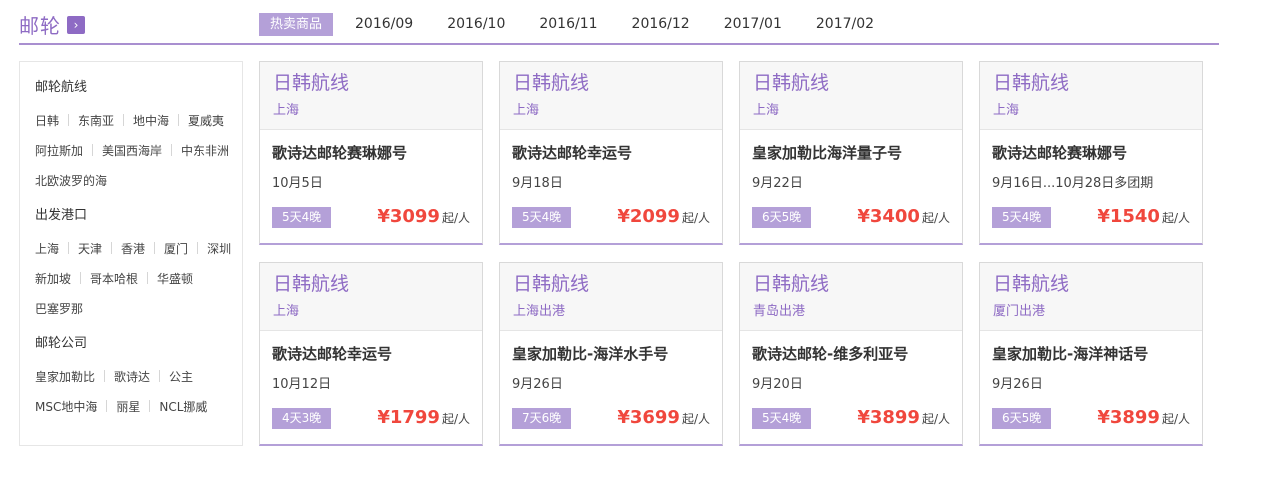 The width and height of the screenshot is (1269, 477). Describe the element at coordinates (371, 388) in the screenshot. I see `card-body: 歌诗达邮轮幸运号 10月12日 4天3晚 ¥1799 起/人` at that location.